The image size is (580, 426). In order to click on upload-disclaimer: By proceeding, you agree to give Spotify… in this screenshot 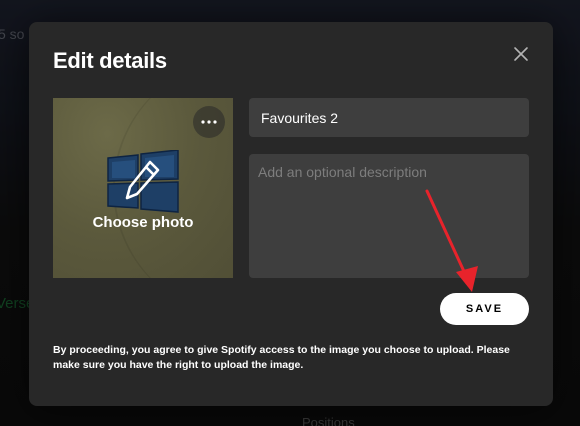, I will do `click(281, 357)`.